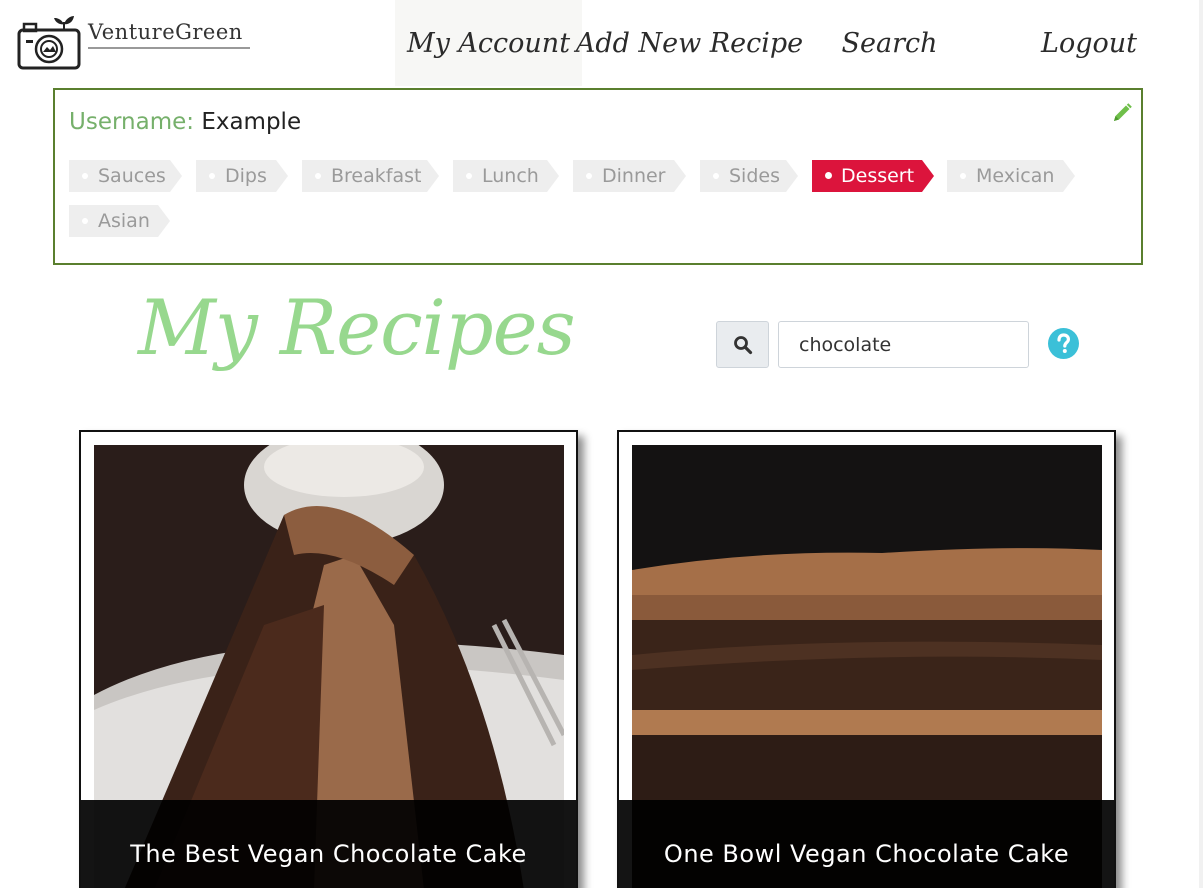 The height and width of the screenshot is (888, 1203). I want to click on camera-leaf-icon, so click(49, 43).